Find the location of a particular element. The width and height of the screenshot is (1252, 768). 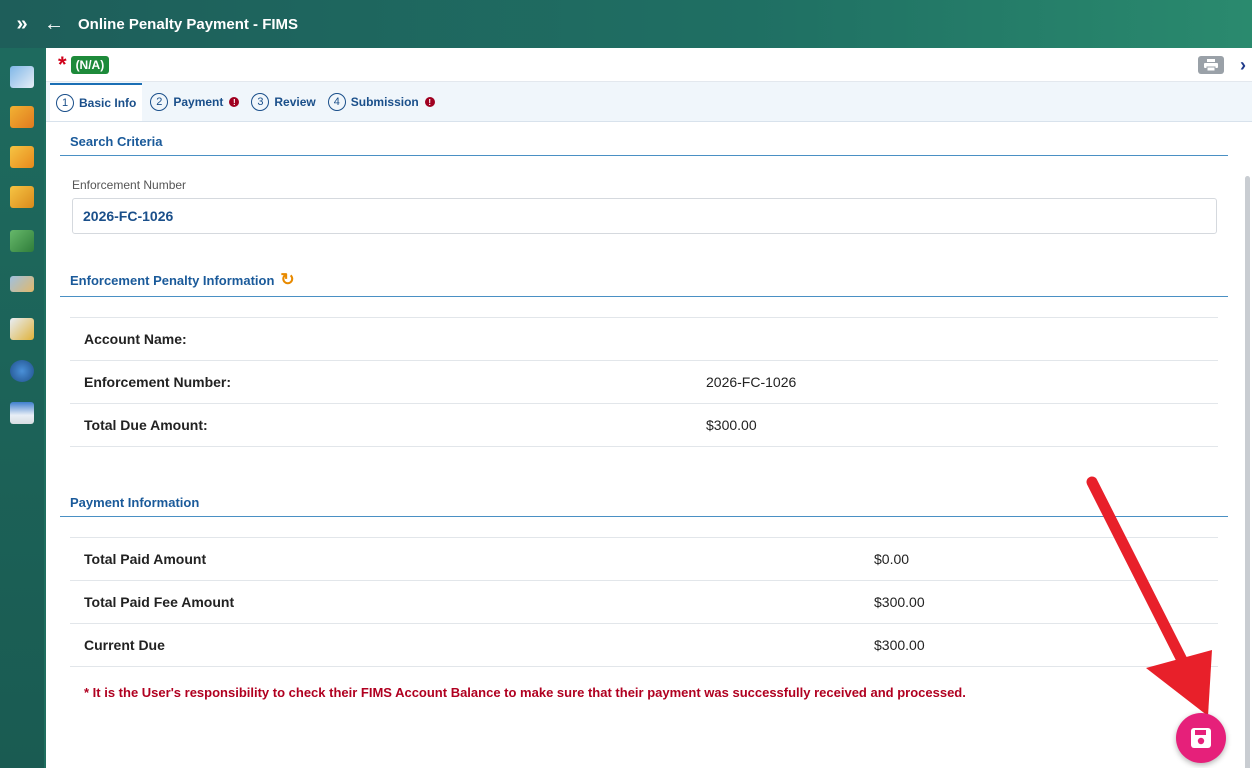

edit-notes-app-icon is located at coordinates (22, 157).